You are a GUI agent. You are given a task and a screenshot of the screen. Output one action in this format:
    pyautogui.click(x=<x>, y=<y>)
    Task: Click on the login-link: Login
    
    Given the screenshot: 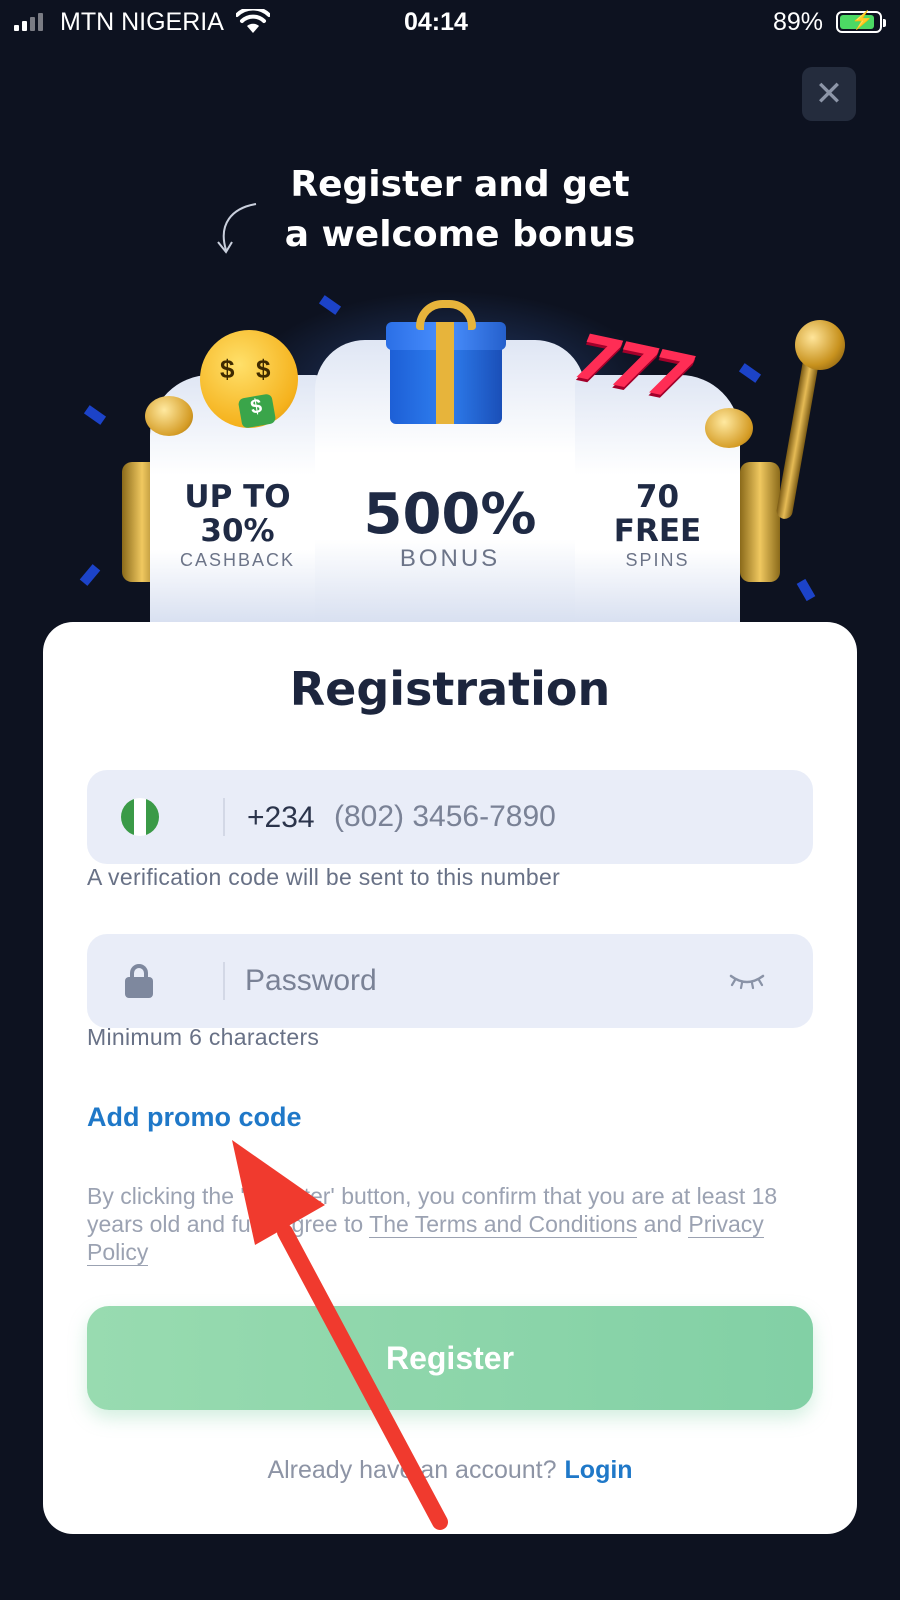 What is the action you would take?
    pyautogui.click(x=599, y=1470)
    